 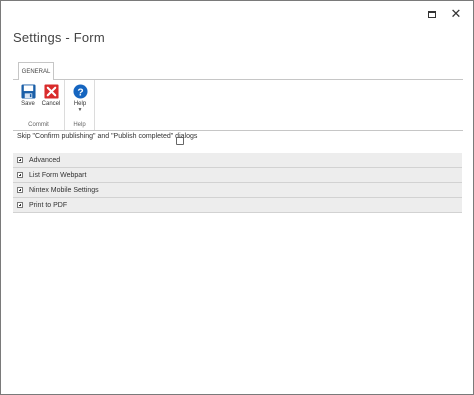 I want to click on section-label: List Form Webpart, so click(x=58, y=175).